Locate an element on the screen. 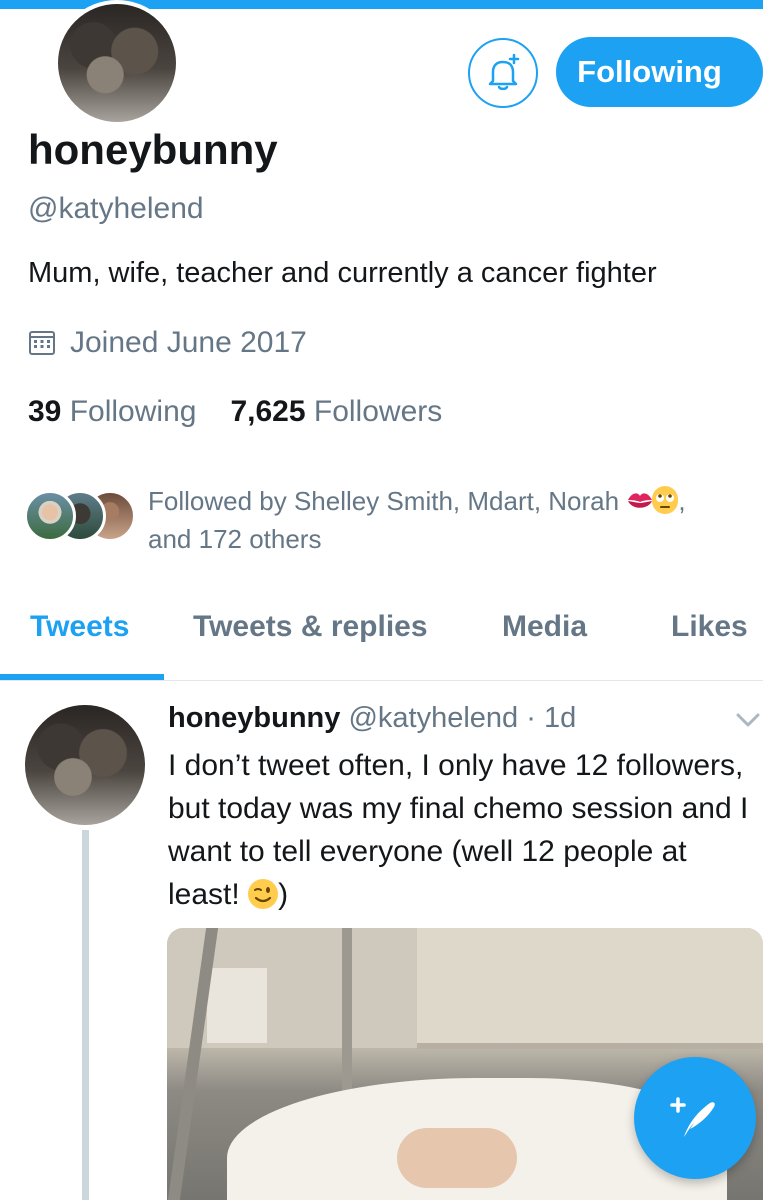 This screenshot has width=763, height=1200. compose-tweet-icon is located at coordinates (692, 1117).